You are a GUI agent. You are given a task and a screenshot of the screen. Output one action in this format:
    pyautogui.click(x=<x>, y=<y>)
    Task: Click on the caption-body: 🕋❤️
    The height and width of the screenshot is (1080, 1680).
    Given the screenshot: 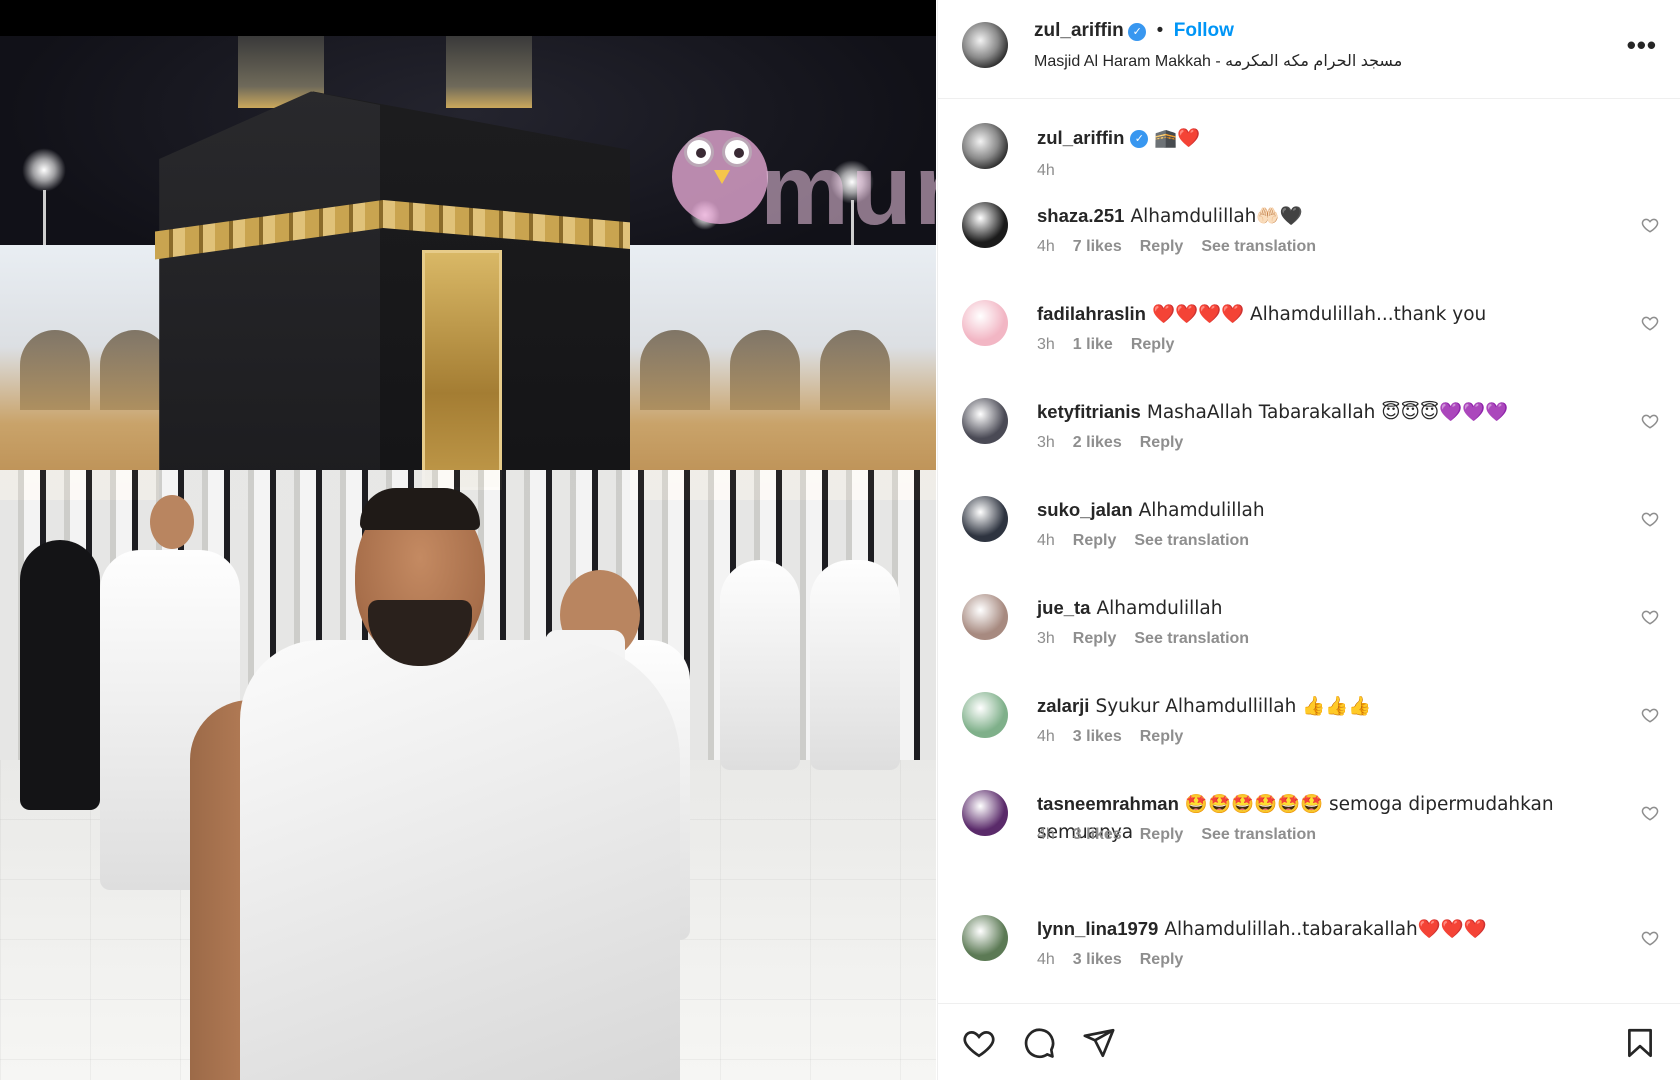 What is the action you would take?
    pyautogui.click(x=1177, y=138)
    